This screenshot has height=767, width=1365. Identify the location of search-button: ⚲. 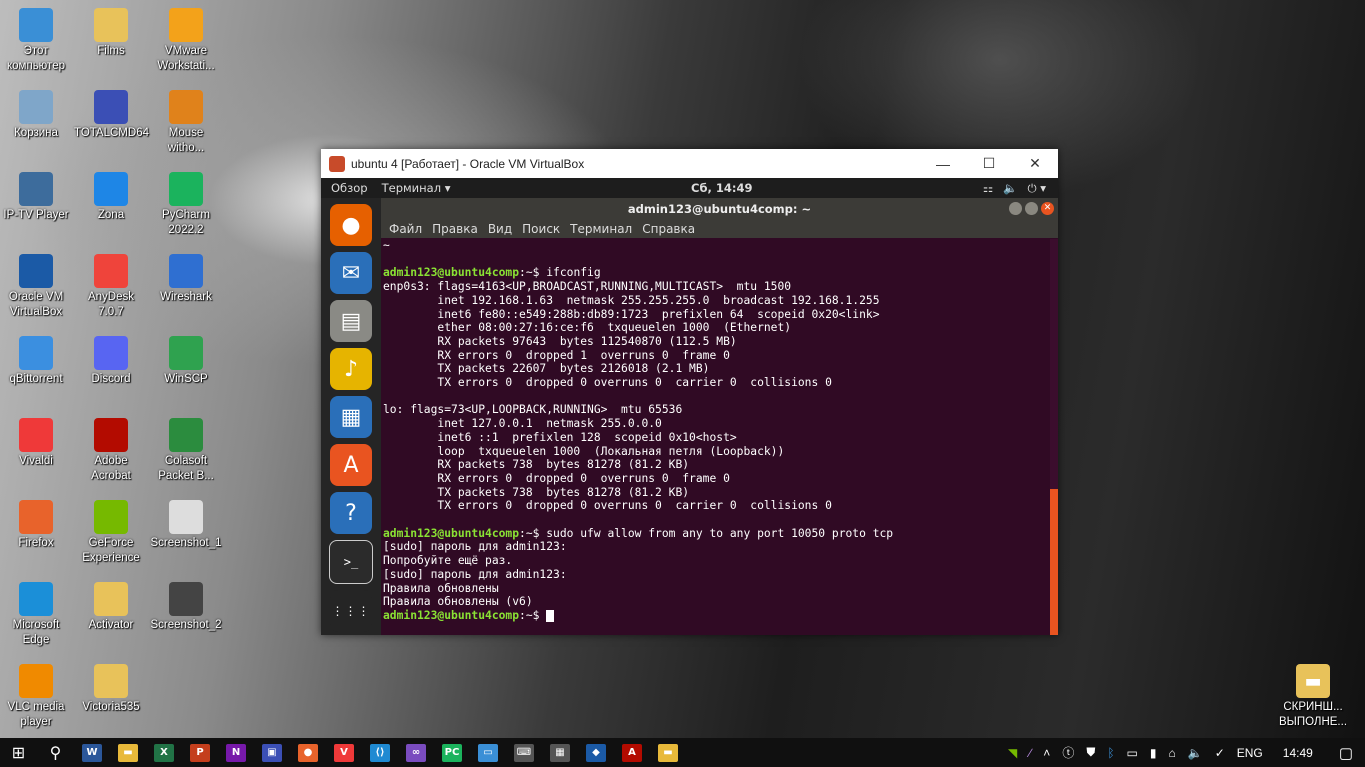
(55, 752).